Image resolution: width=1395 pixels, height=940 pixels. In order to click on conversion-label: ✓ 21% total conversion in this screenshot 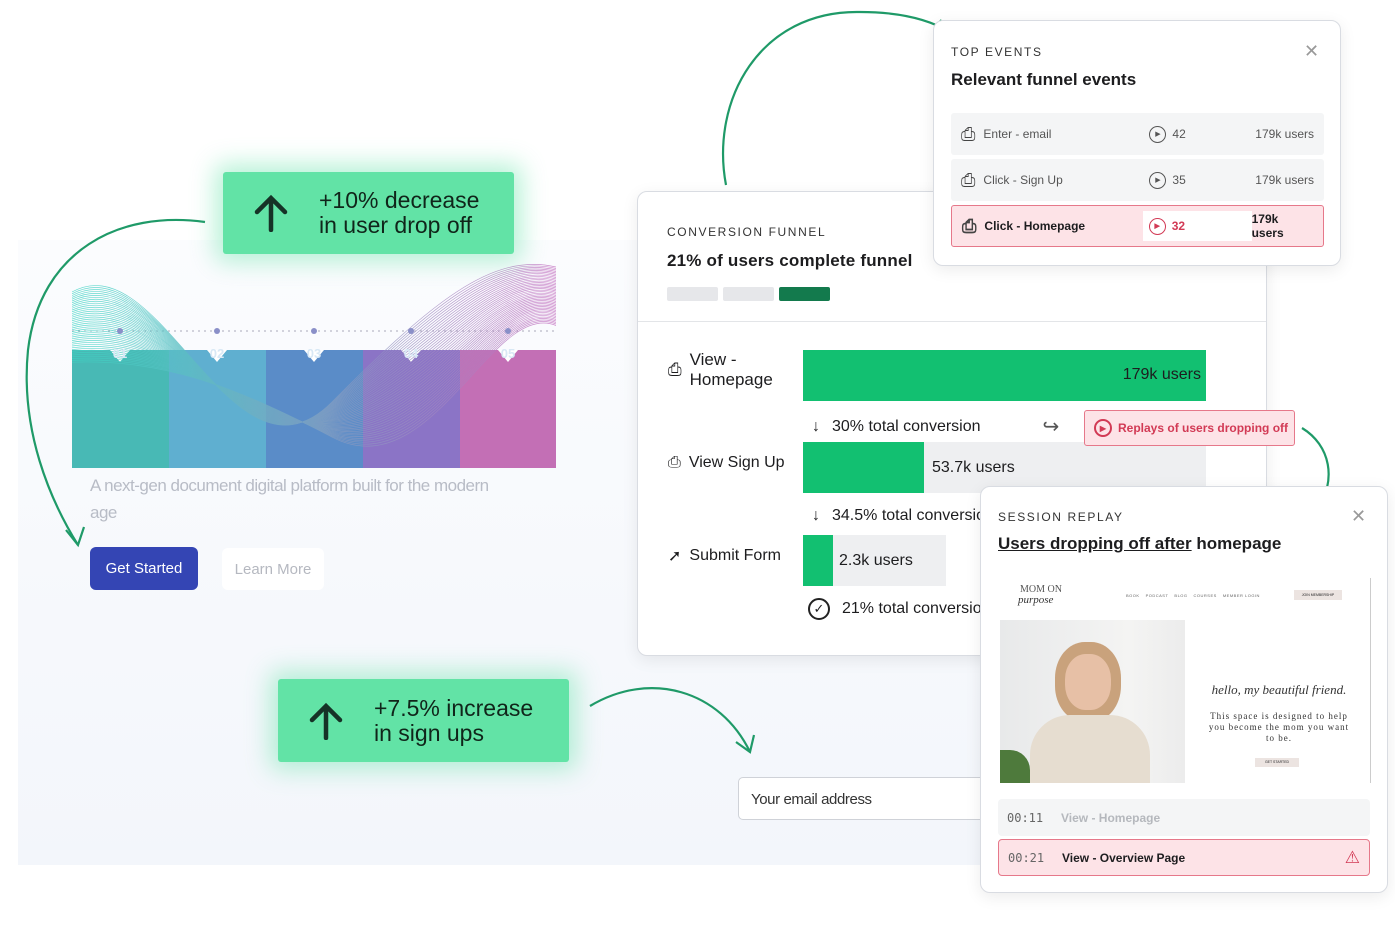, I will do `click(899, 609)`.